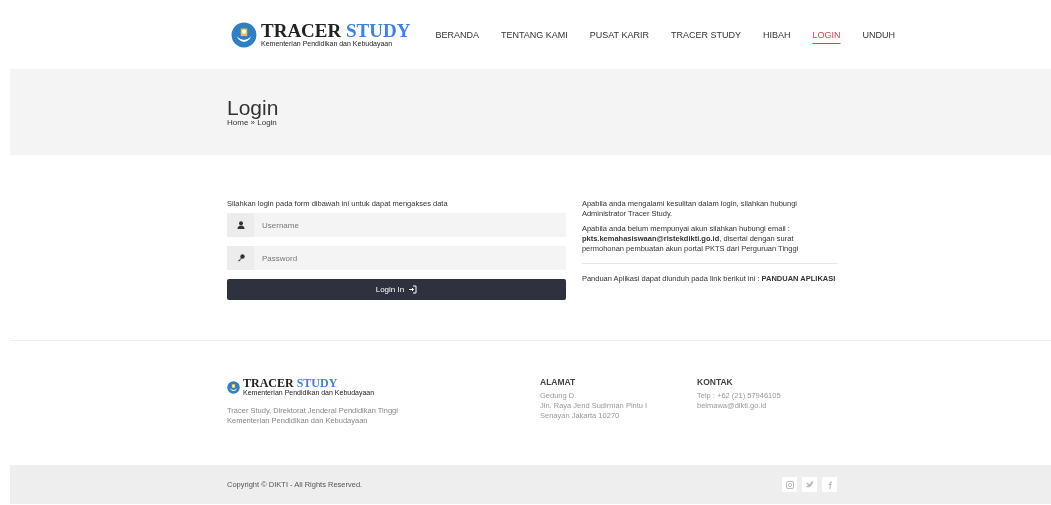 Image resolution: width=1051 pixels, height=505 pixels. I want to click on footer-heading: ALAMAT, so click(558, 382).